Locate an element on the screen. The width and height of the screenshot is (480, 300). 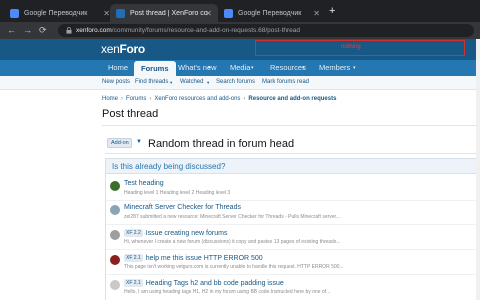
subnav-find-threads: Find threads is located at coordinates (151, 82).